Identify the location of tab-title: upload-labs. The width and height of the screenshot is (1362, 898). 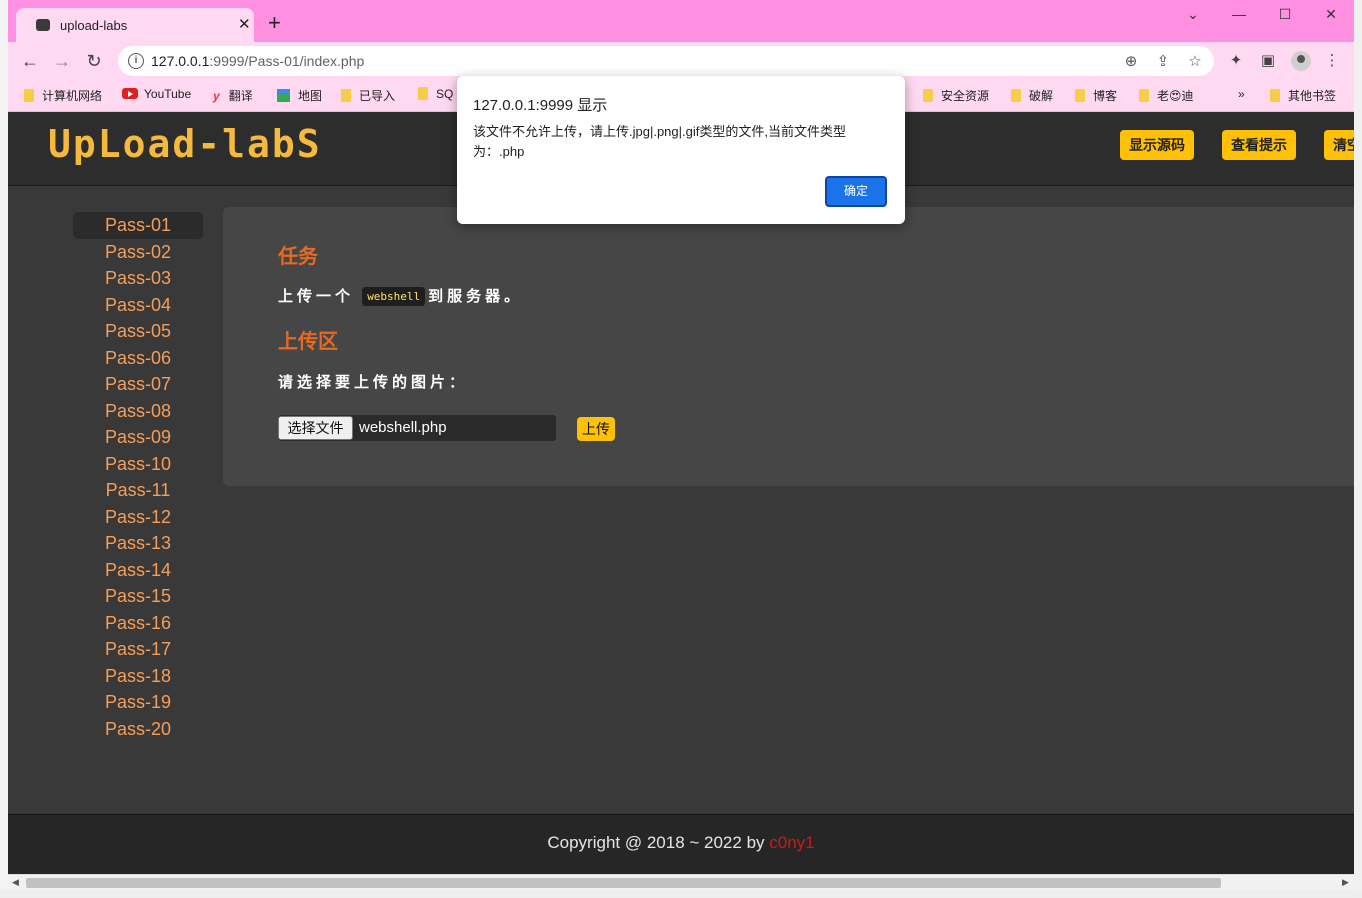
(94, 25).